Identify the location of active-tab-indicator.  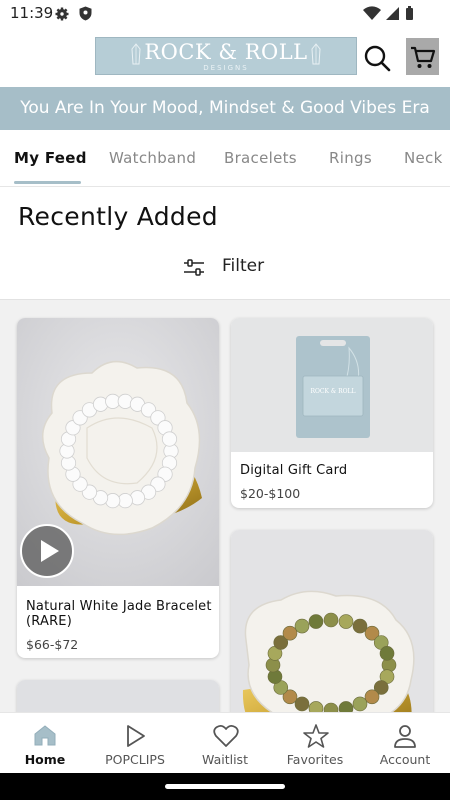
(47, 182).